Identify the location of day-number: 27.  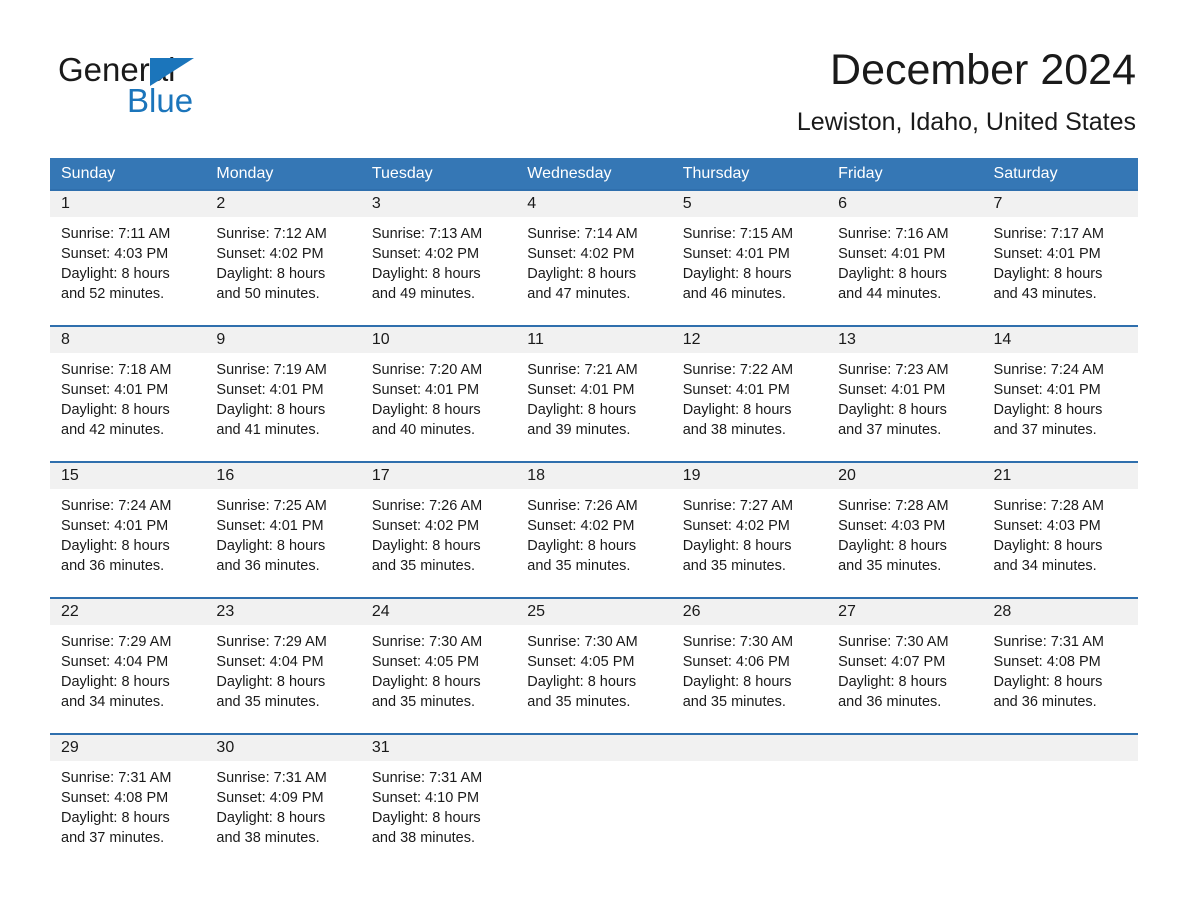
(904, 612).